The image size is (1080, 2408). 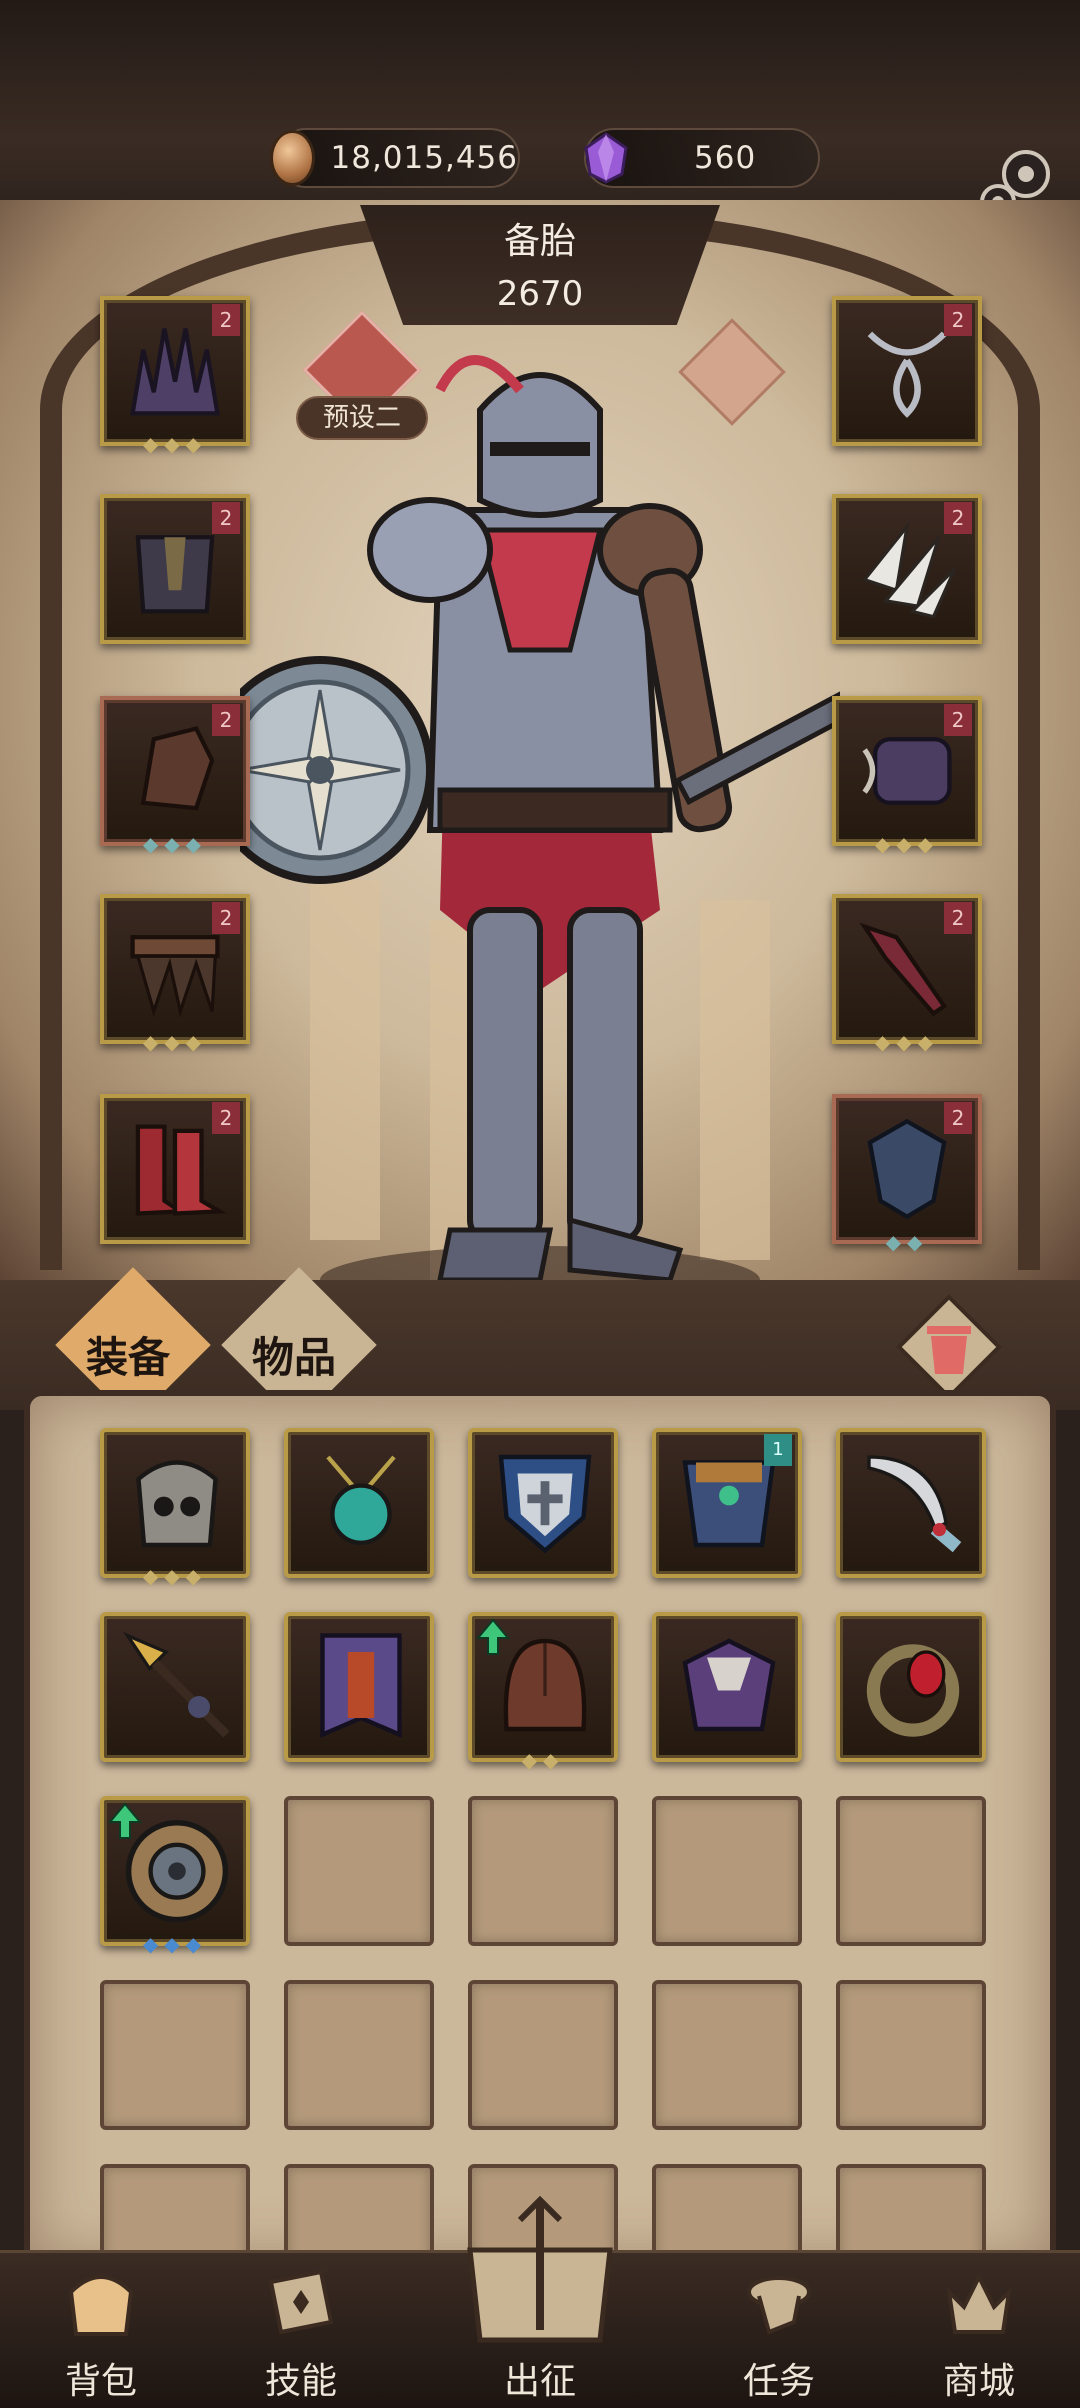 I want to click on inventory-item-round-shield: ◆◆◆, so click(x=175, y=1876).